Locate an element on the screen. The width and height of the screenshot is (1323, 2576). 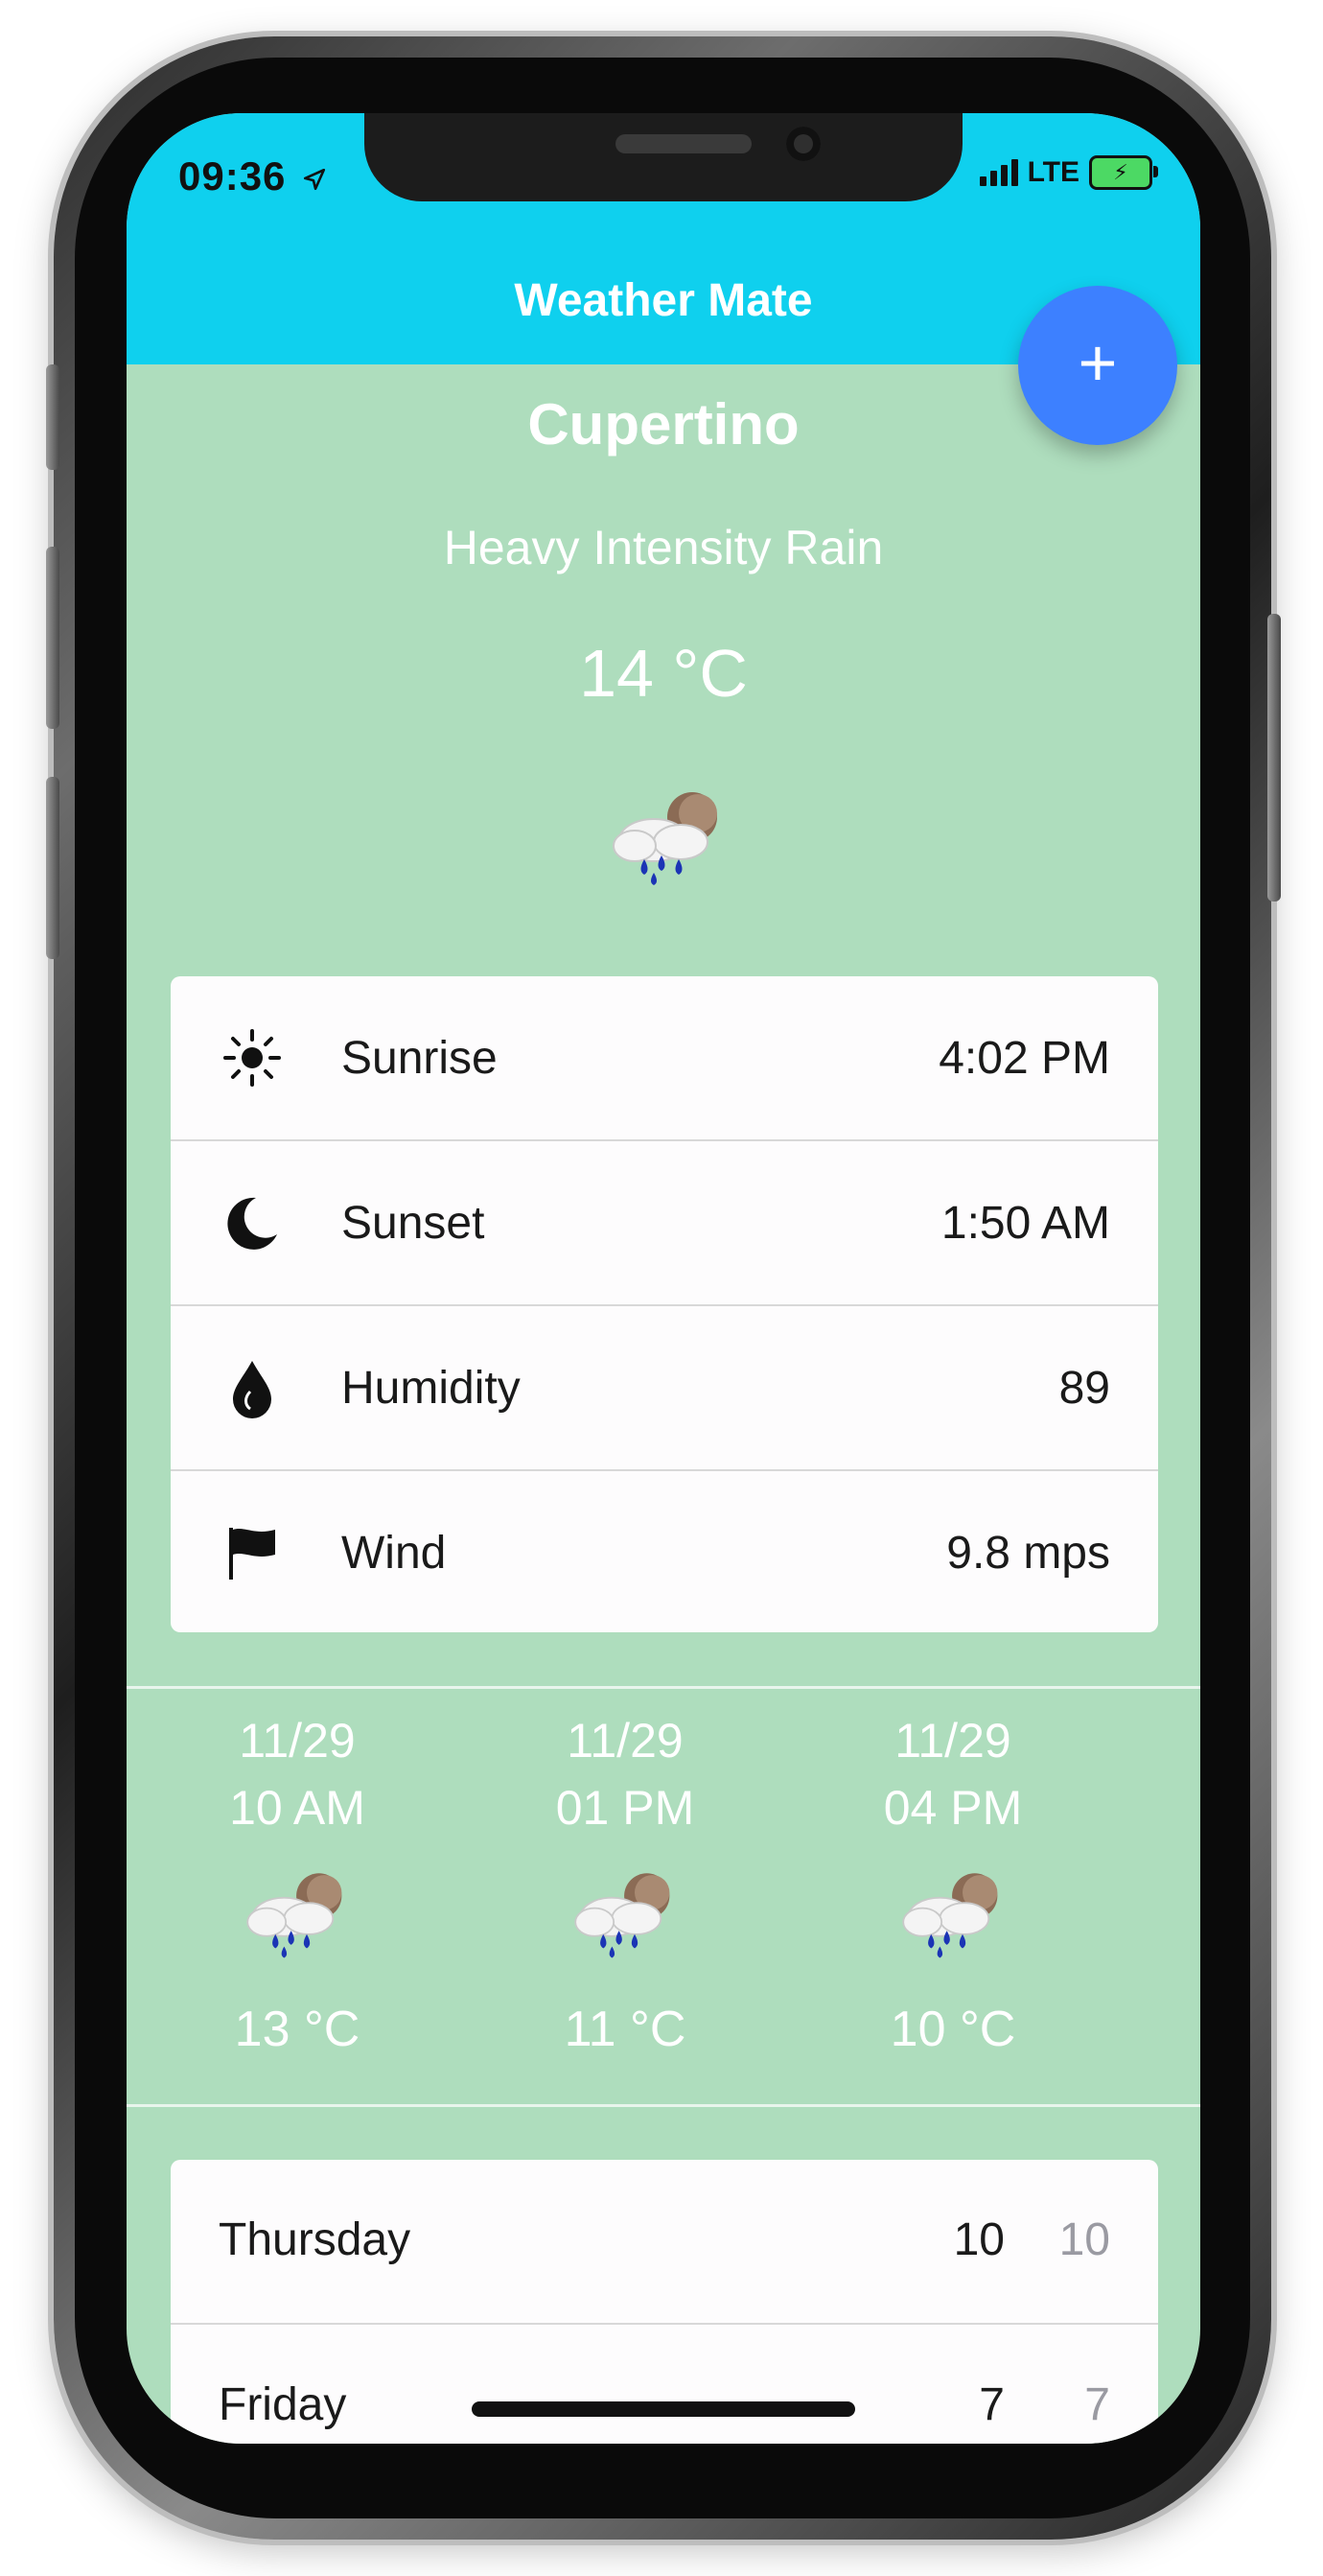
detail-row-sunset: Sunset 1:50 AM is located at coordinates (664, 1223).